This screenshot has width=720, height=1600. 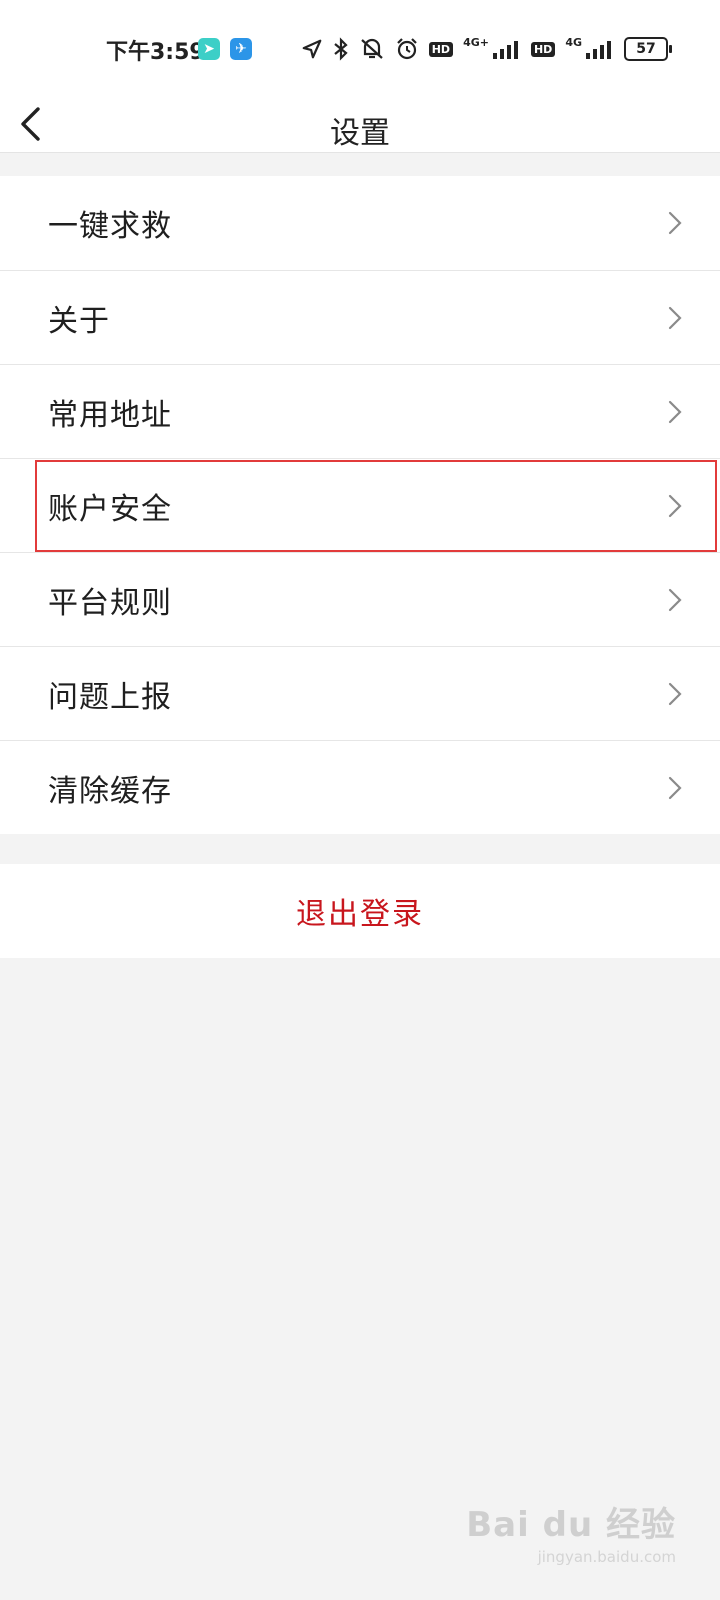 I want to click on status-icons: HD 4G+ HD 4G 57, so click(x=486, y=49).